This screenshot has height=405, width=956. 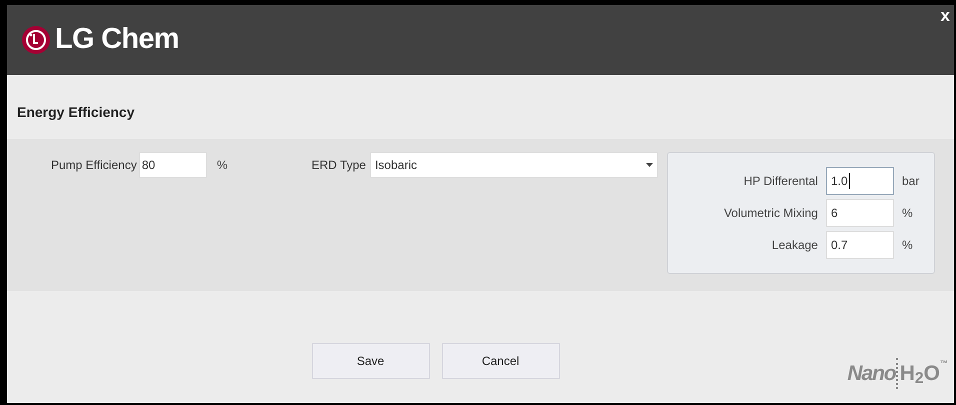 I want to click on number-field: 6, so click(x=860, y=213).